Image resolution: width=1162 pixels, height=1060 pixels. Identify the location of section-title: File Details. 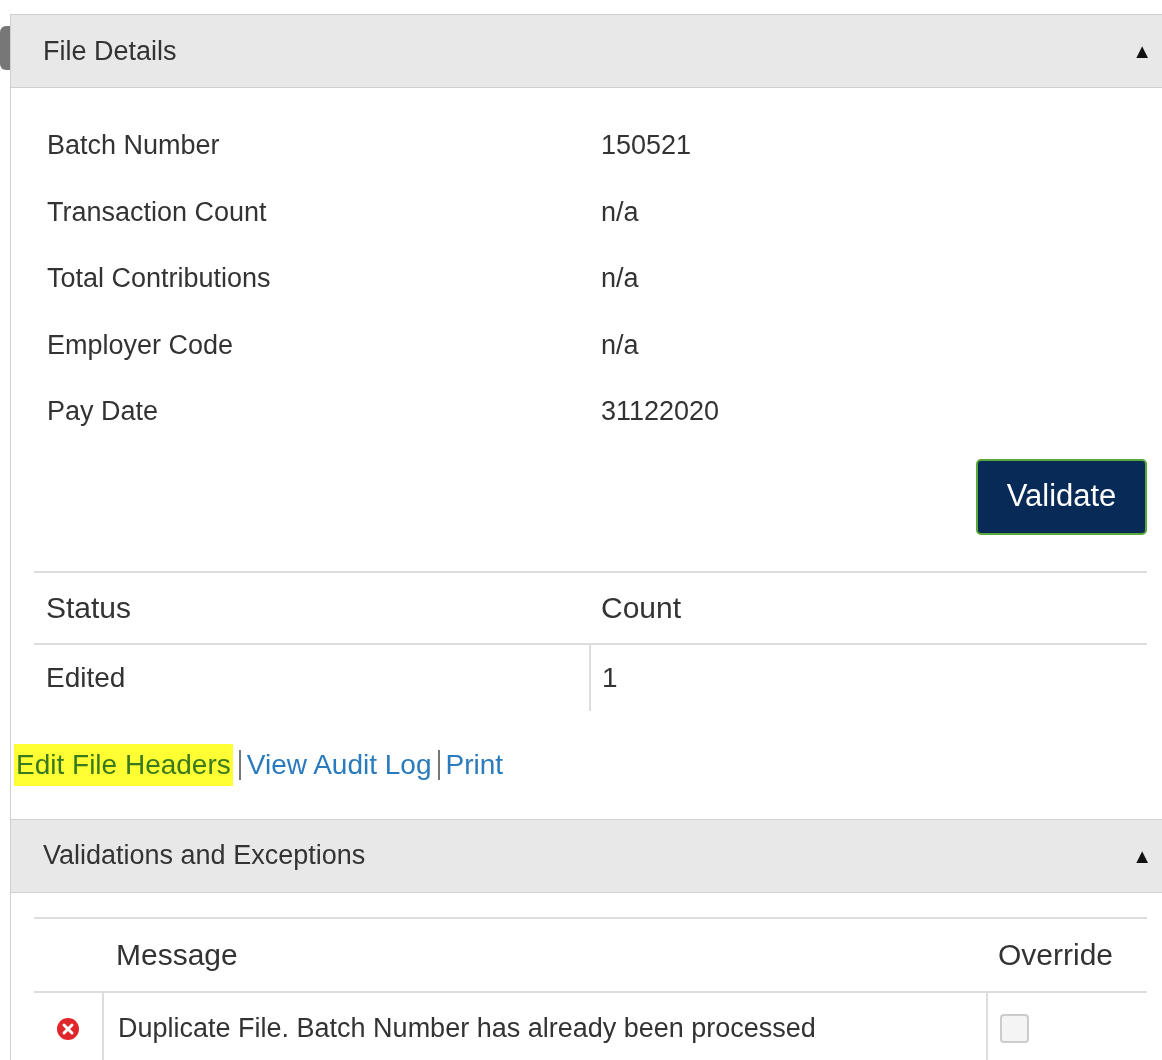
(110, 51).